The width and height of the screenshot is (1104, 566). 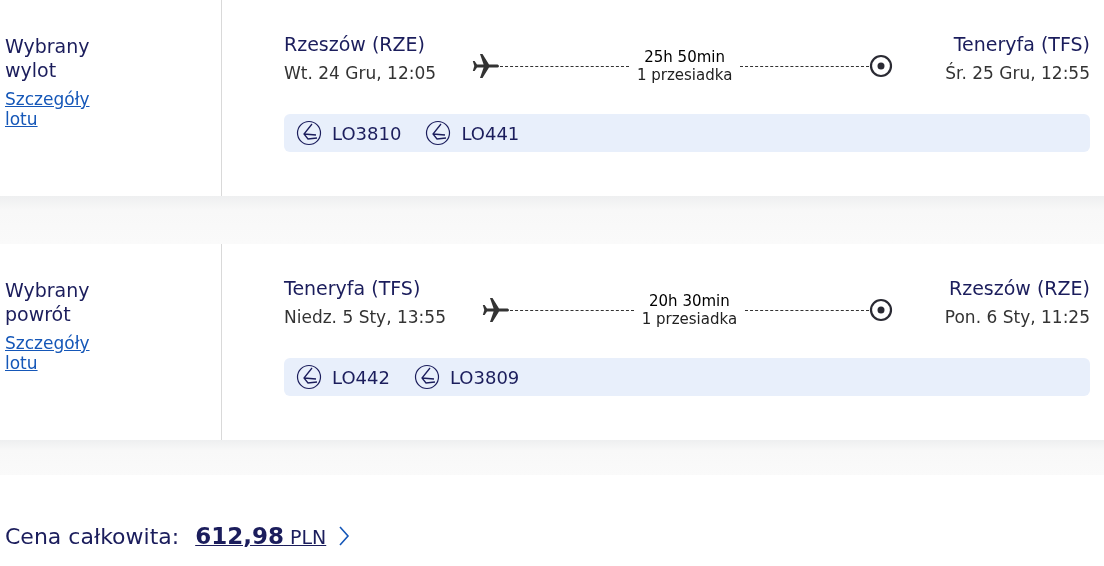 What do you see at coordinates (48, 58) in the screenshot?
I see `flight-label: Wybrany wylot` at bounding box center [48, 58].